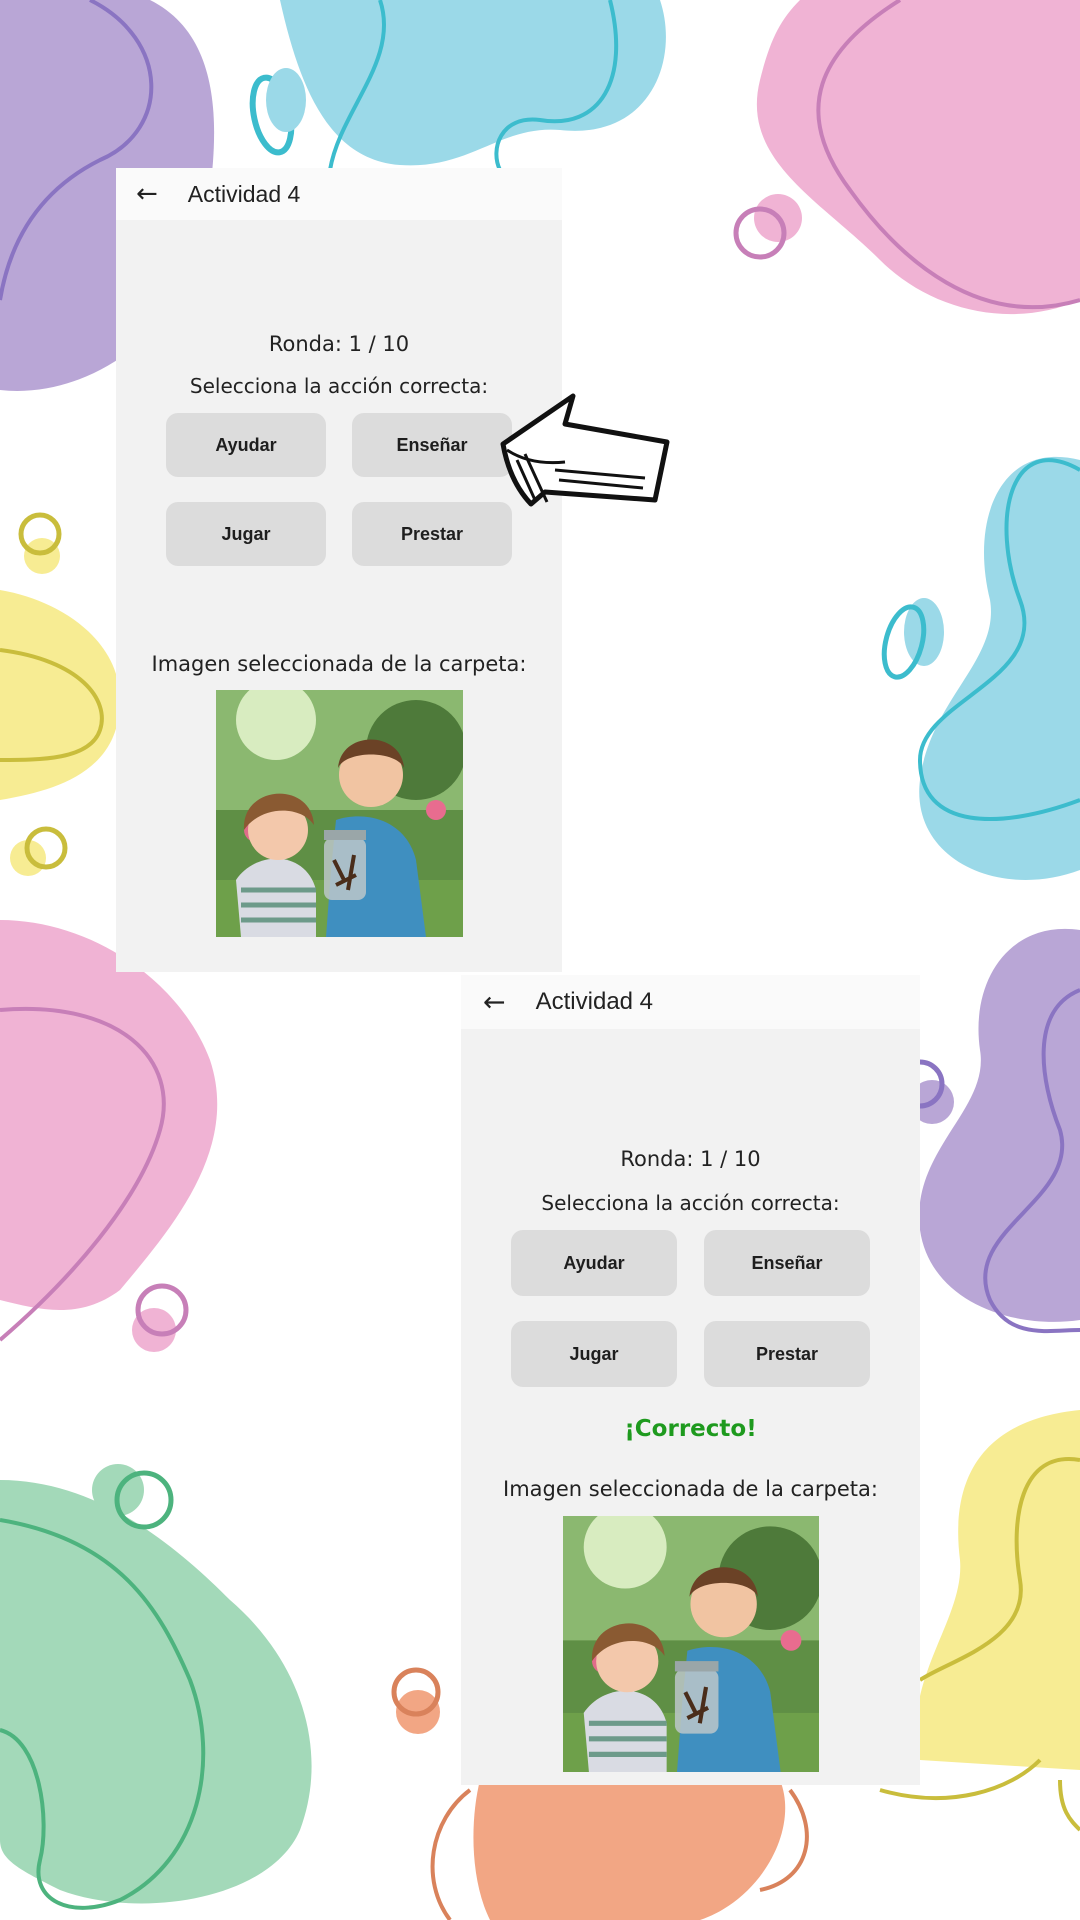 Image resolution: width=1080 pixels, height=1920 pixels. I want to click on hand-drawn-arrow-icon, so click(585, 450).